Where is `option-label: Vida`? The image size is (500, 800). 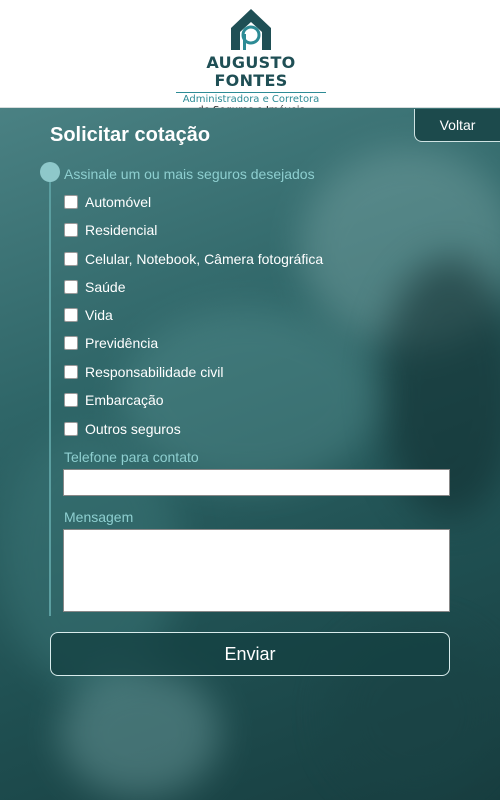
option-label: Vida is located at coordinates (99, 315).